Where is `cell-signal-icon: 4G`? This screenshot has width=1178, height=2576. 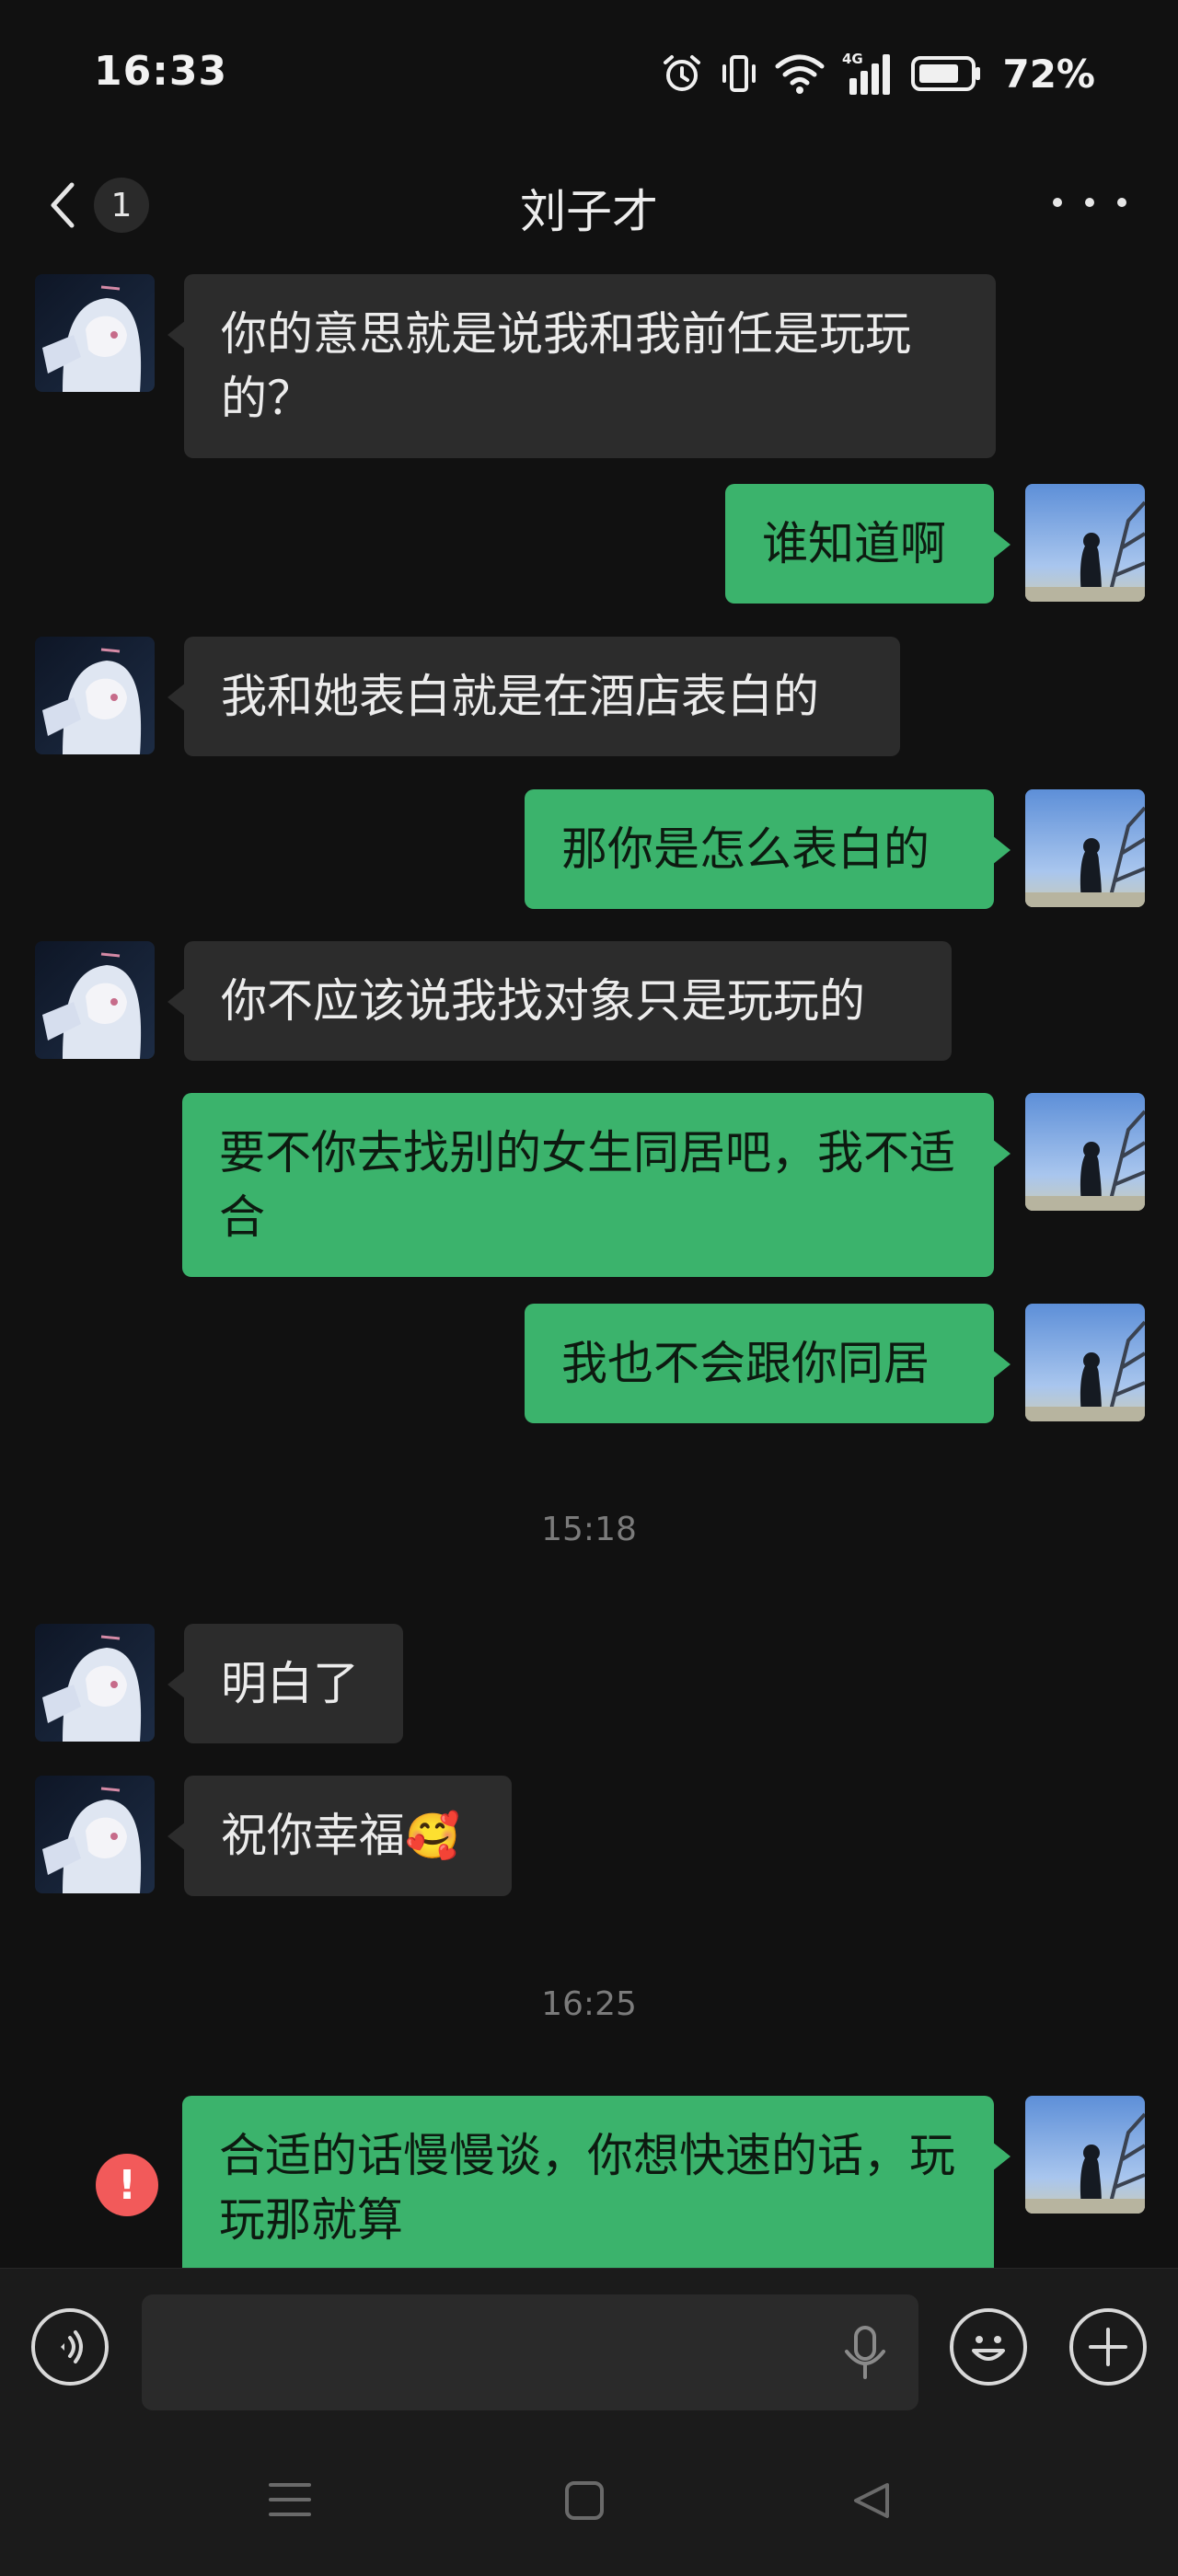 cell-signal-icon: 4G is located at coordinates (866, 73).